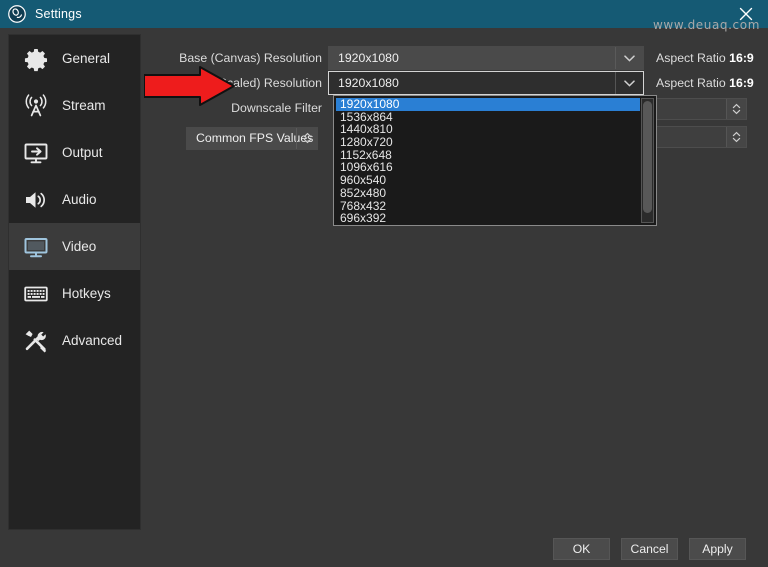 Image resolution: width=768 pixels, height=567 pixels. I want to click on dialog-footer: OK Cancel Apply, so click(384, 548).